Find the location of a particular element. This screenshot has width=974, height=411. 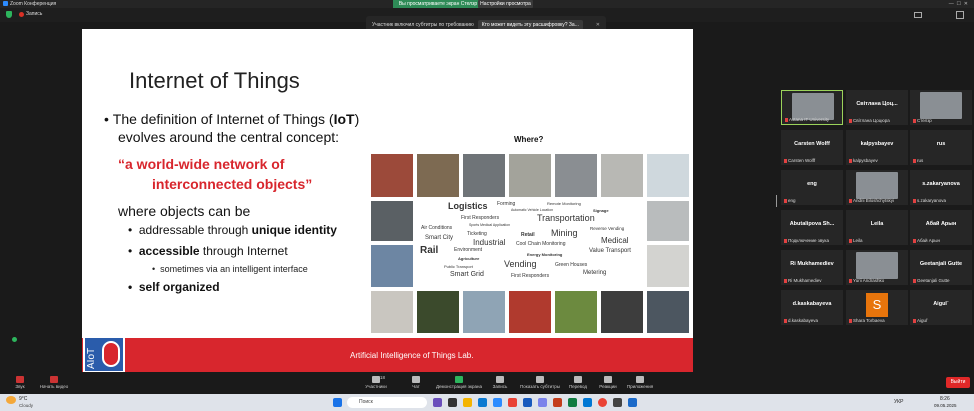

photo-football is located at coordinates (392, 175).